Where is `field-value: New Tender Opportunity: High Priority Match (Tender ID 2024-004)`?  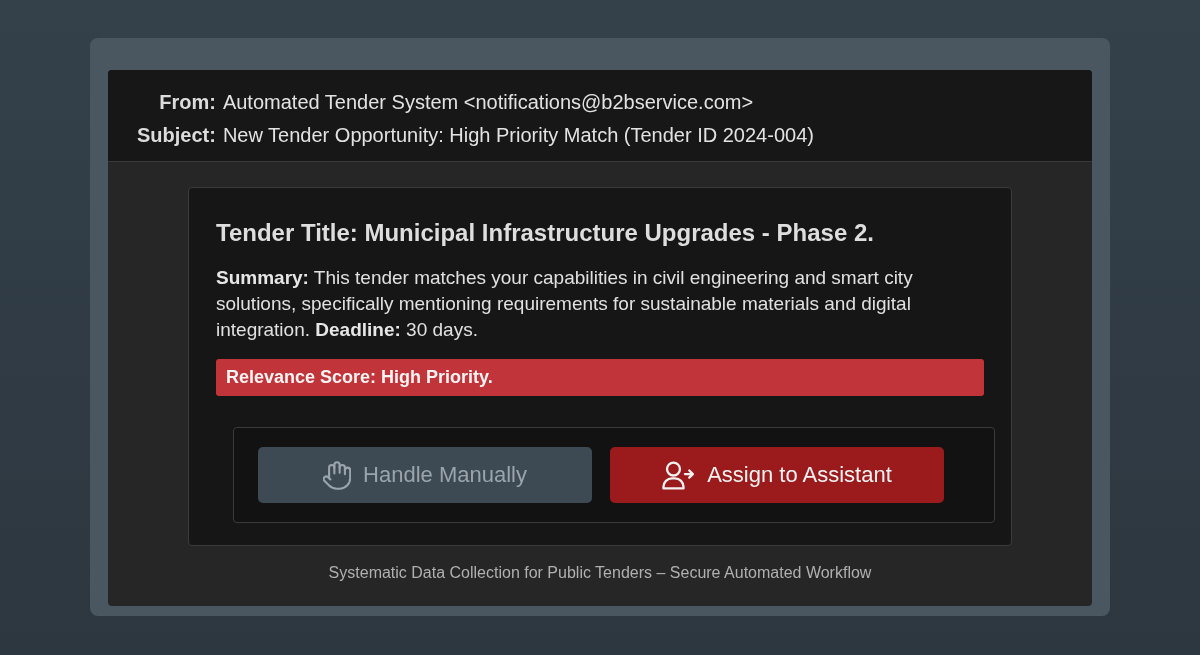 field-value: New Tender Opportunity: High Priority Match (Tender ID 2024-004) is located at coordinates (518, 135).